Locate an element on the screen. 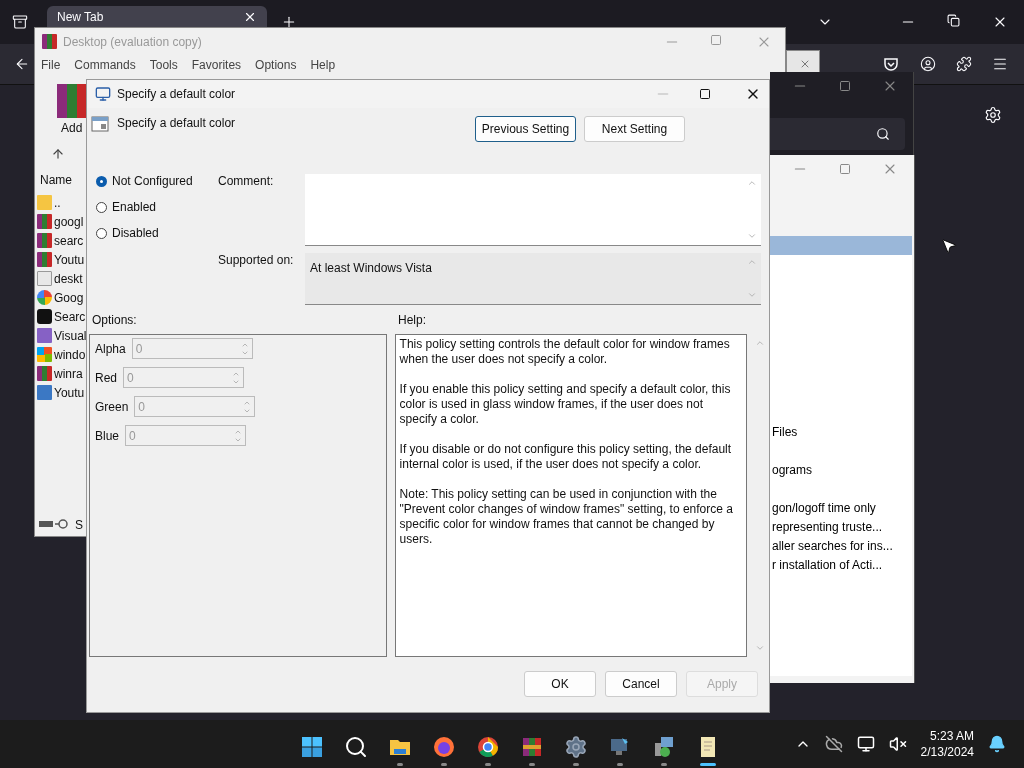  list-row: gon/logoff time only is located at coordinates (841, 507).